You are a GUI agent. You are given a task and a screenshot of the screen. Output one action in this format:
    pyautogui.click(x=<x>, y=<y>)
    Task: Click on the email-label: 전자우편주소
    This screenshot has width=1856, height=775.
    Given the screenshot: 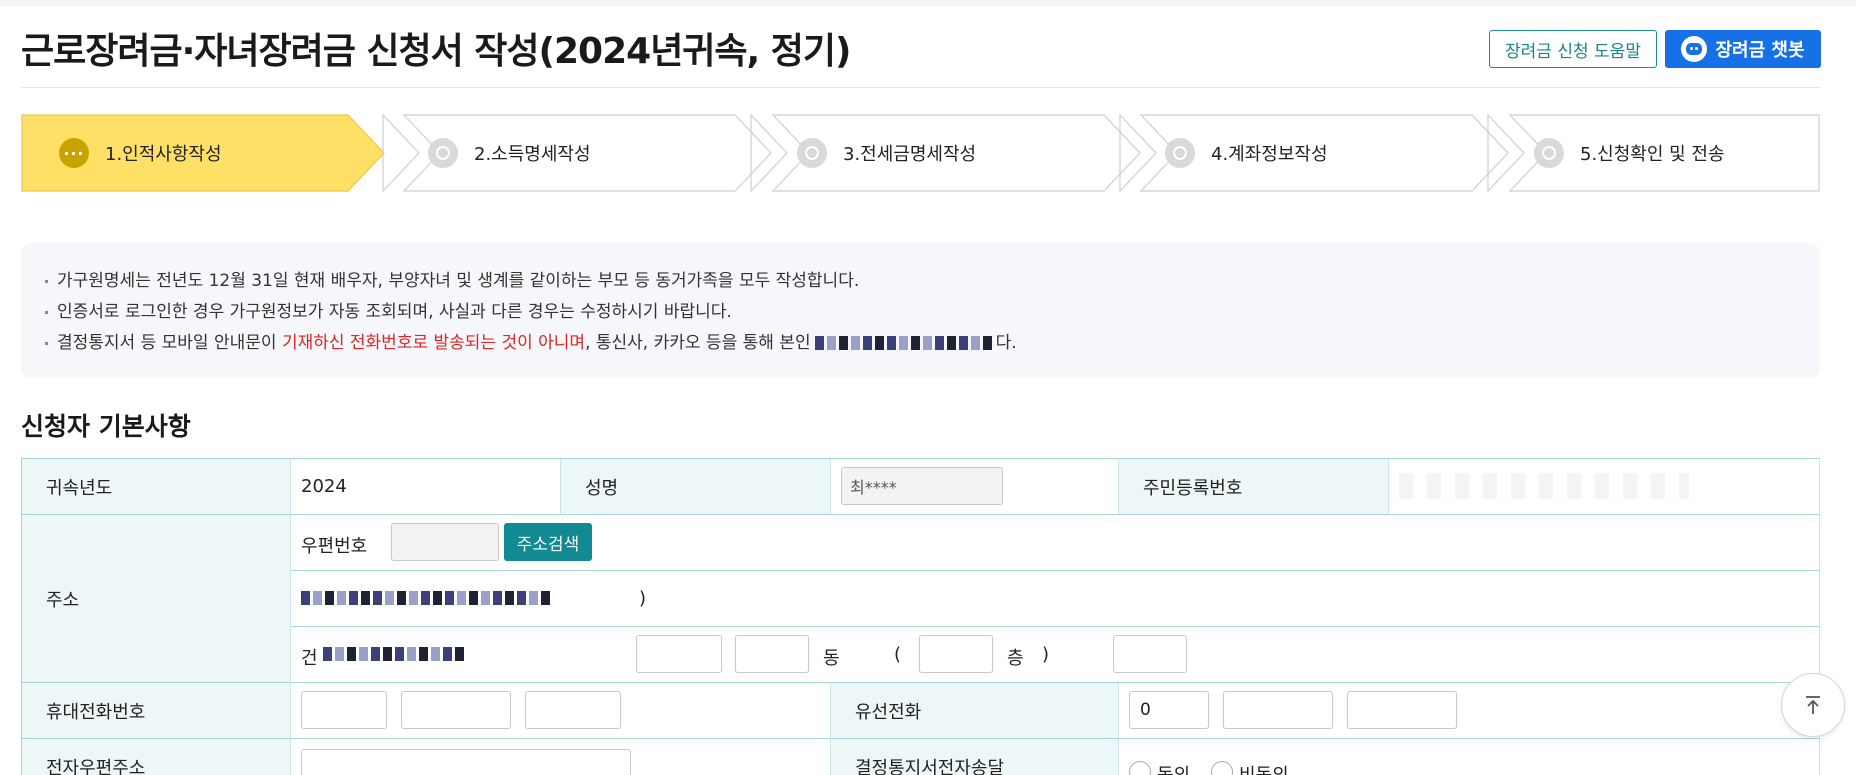 What is the action you would take?
    pyautogui.click(x=156, y=757)
    